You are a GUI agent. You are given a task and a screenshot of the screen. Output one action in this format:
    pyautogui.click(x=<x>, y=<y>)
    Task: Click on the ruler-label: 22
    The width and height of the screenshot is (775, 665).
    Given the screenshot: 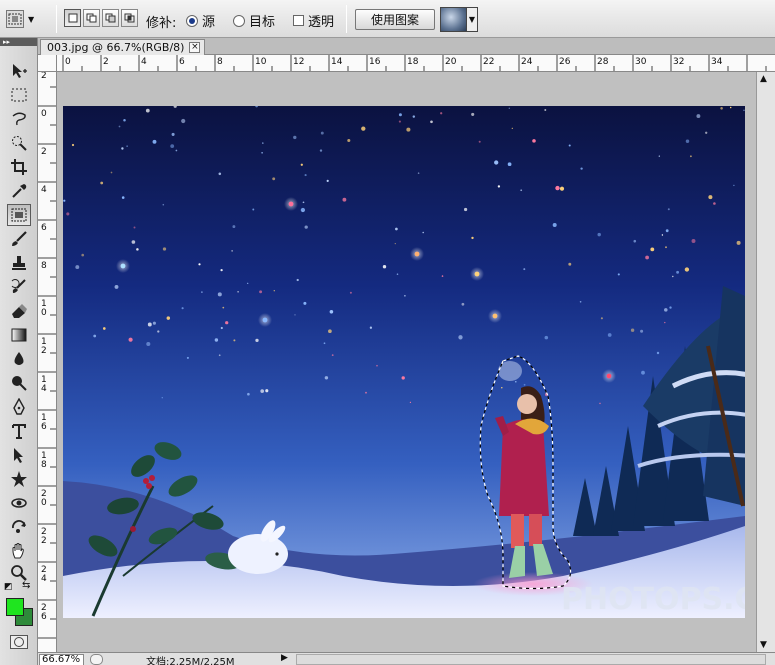 What is the action you would take?
    pyautogui.click(x=488, y=62)
    